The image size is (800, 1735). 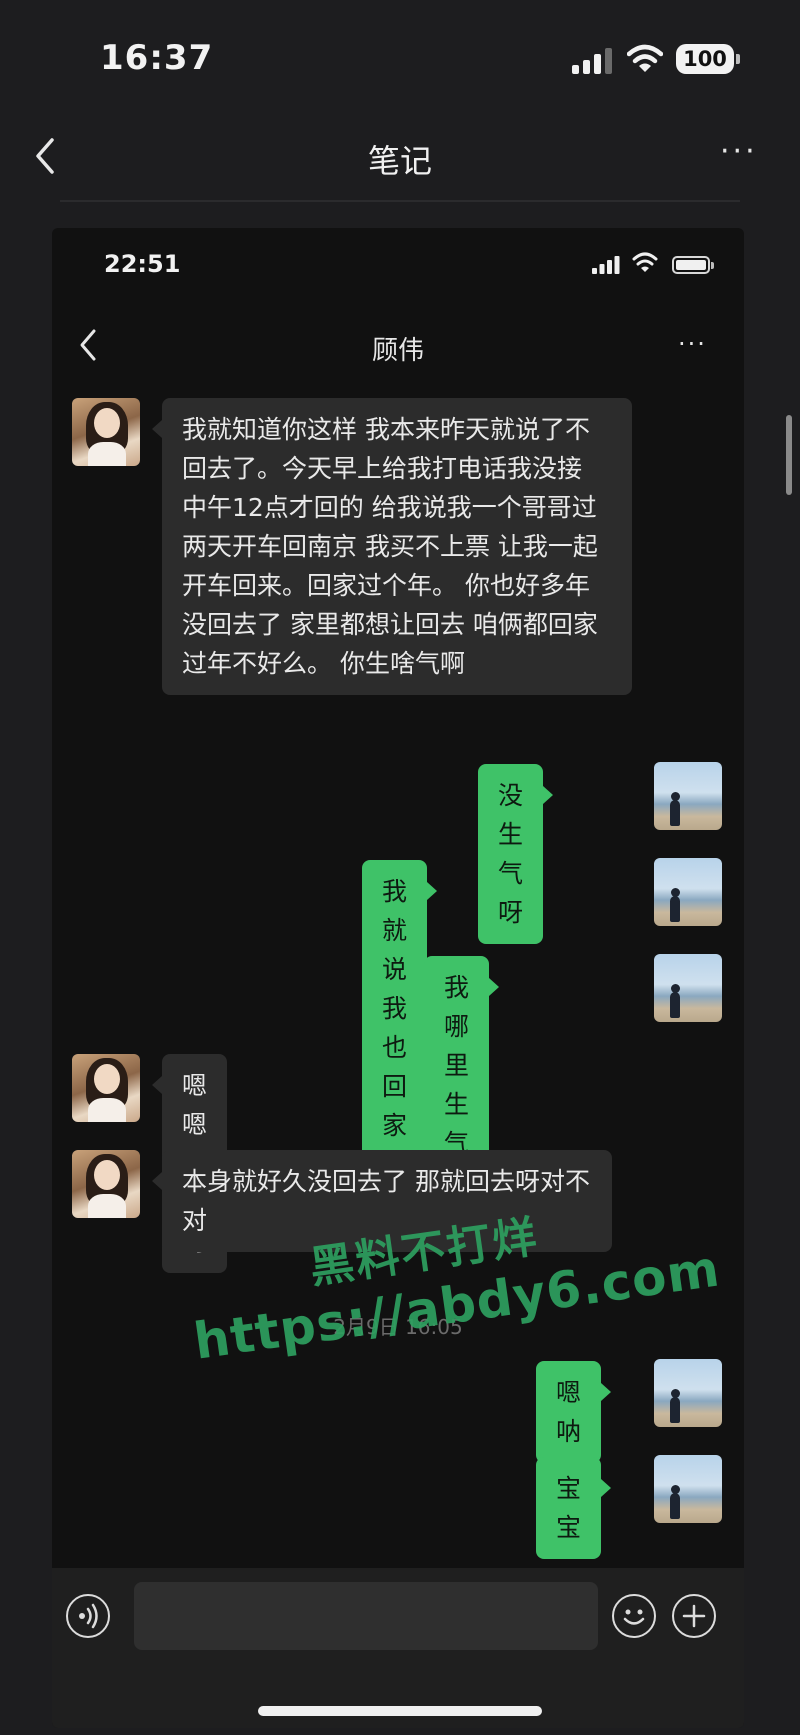 I want to click on battery-icon: 100, so click(x=708, y=59).